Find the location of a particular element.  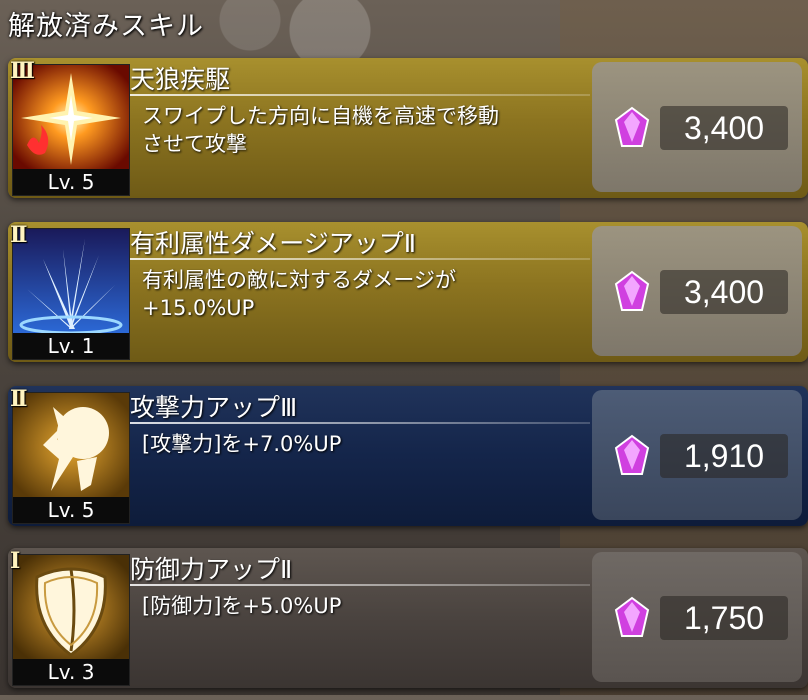

cost-button: 1,750 is located at coordinates (697, 617).